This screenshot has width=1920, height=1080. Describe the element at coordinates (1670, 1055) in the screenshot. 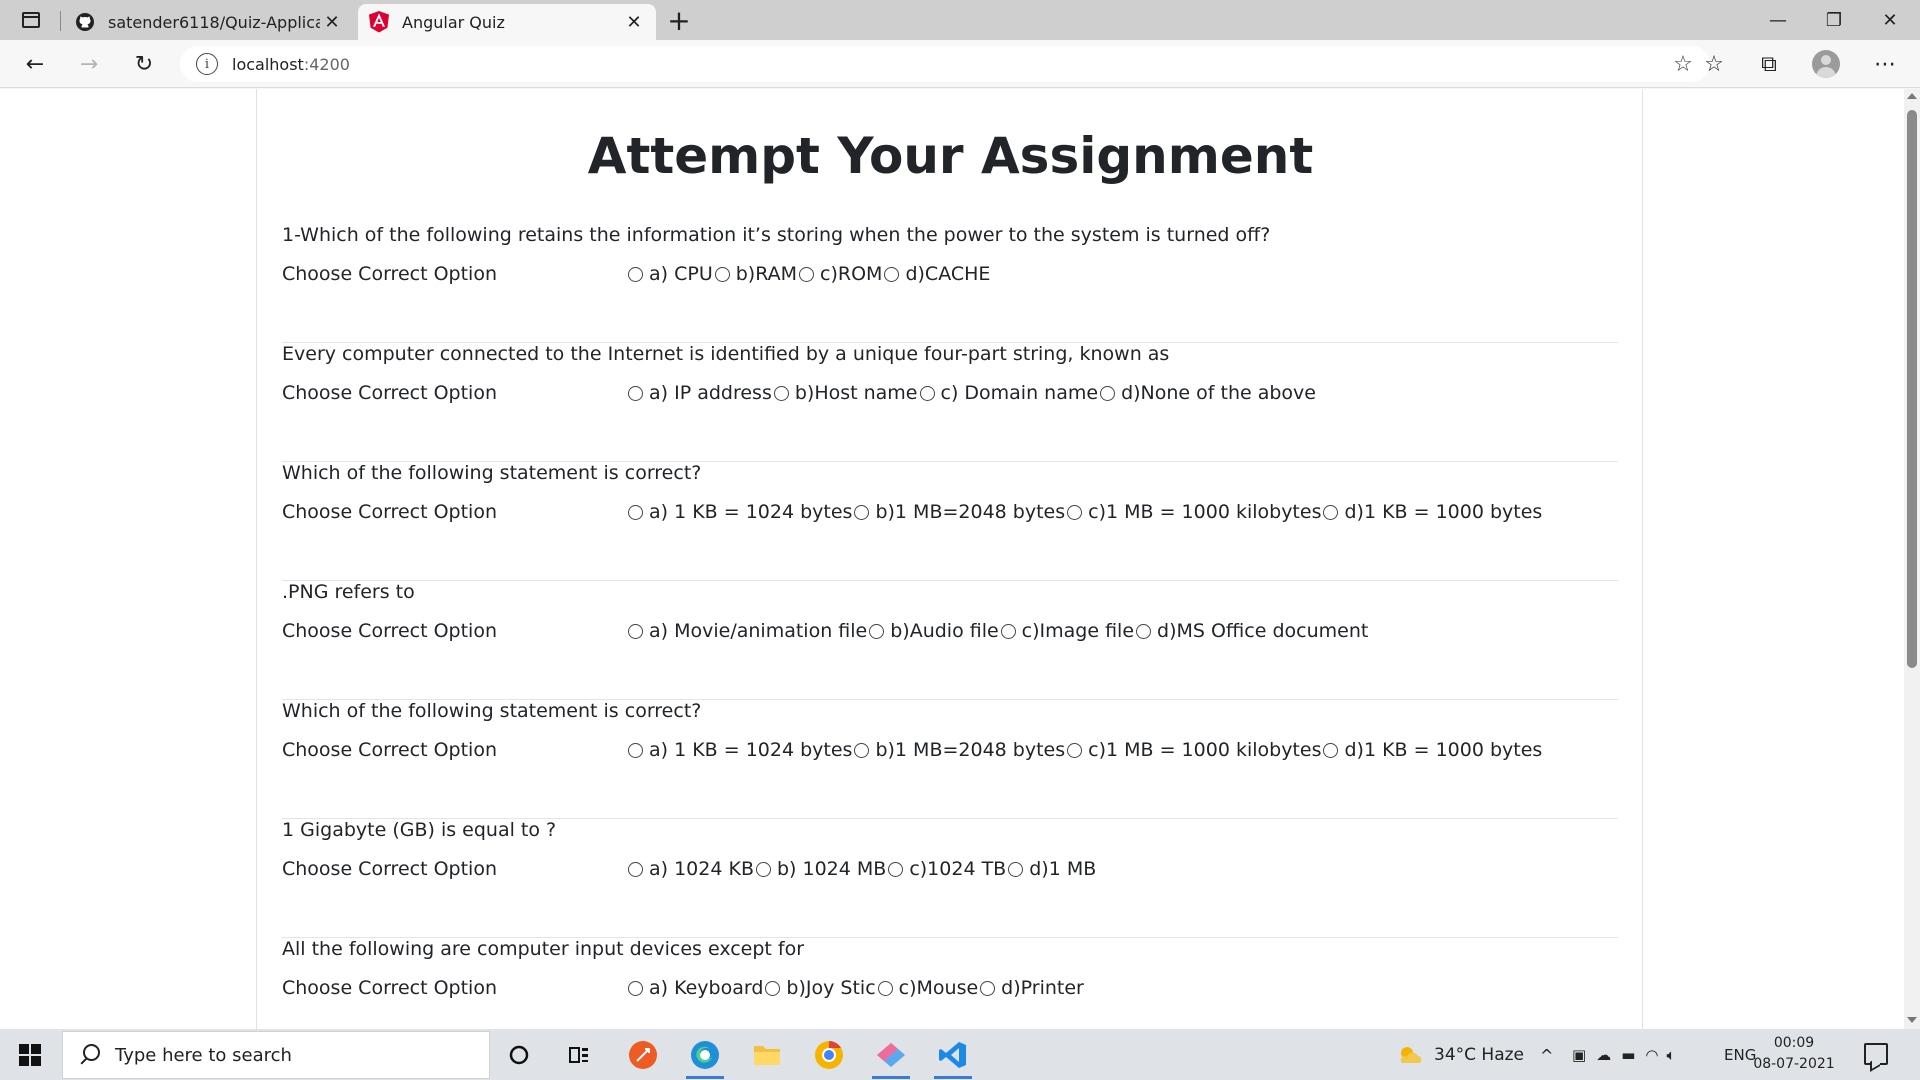

I see `volume-icon: 🔈︎` at that location.